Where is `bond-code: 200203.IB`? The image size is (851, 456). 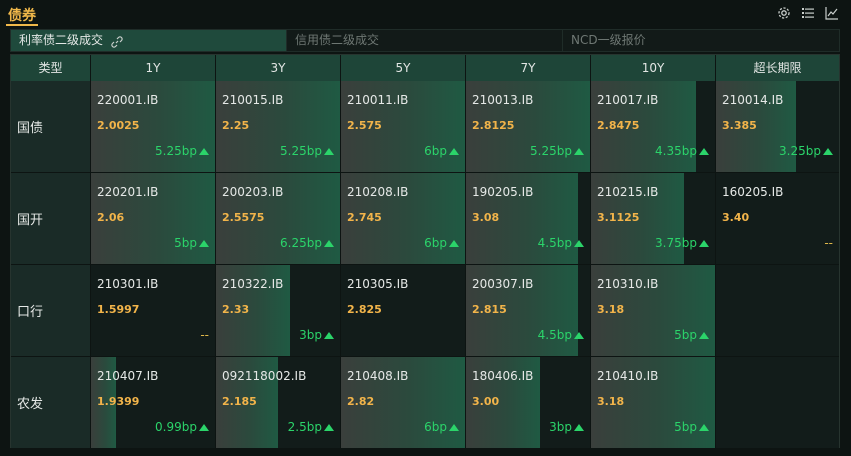 bond-code: 200203.IB is located at coordinates (253, 192).